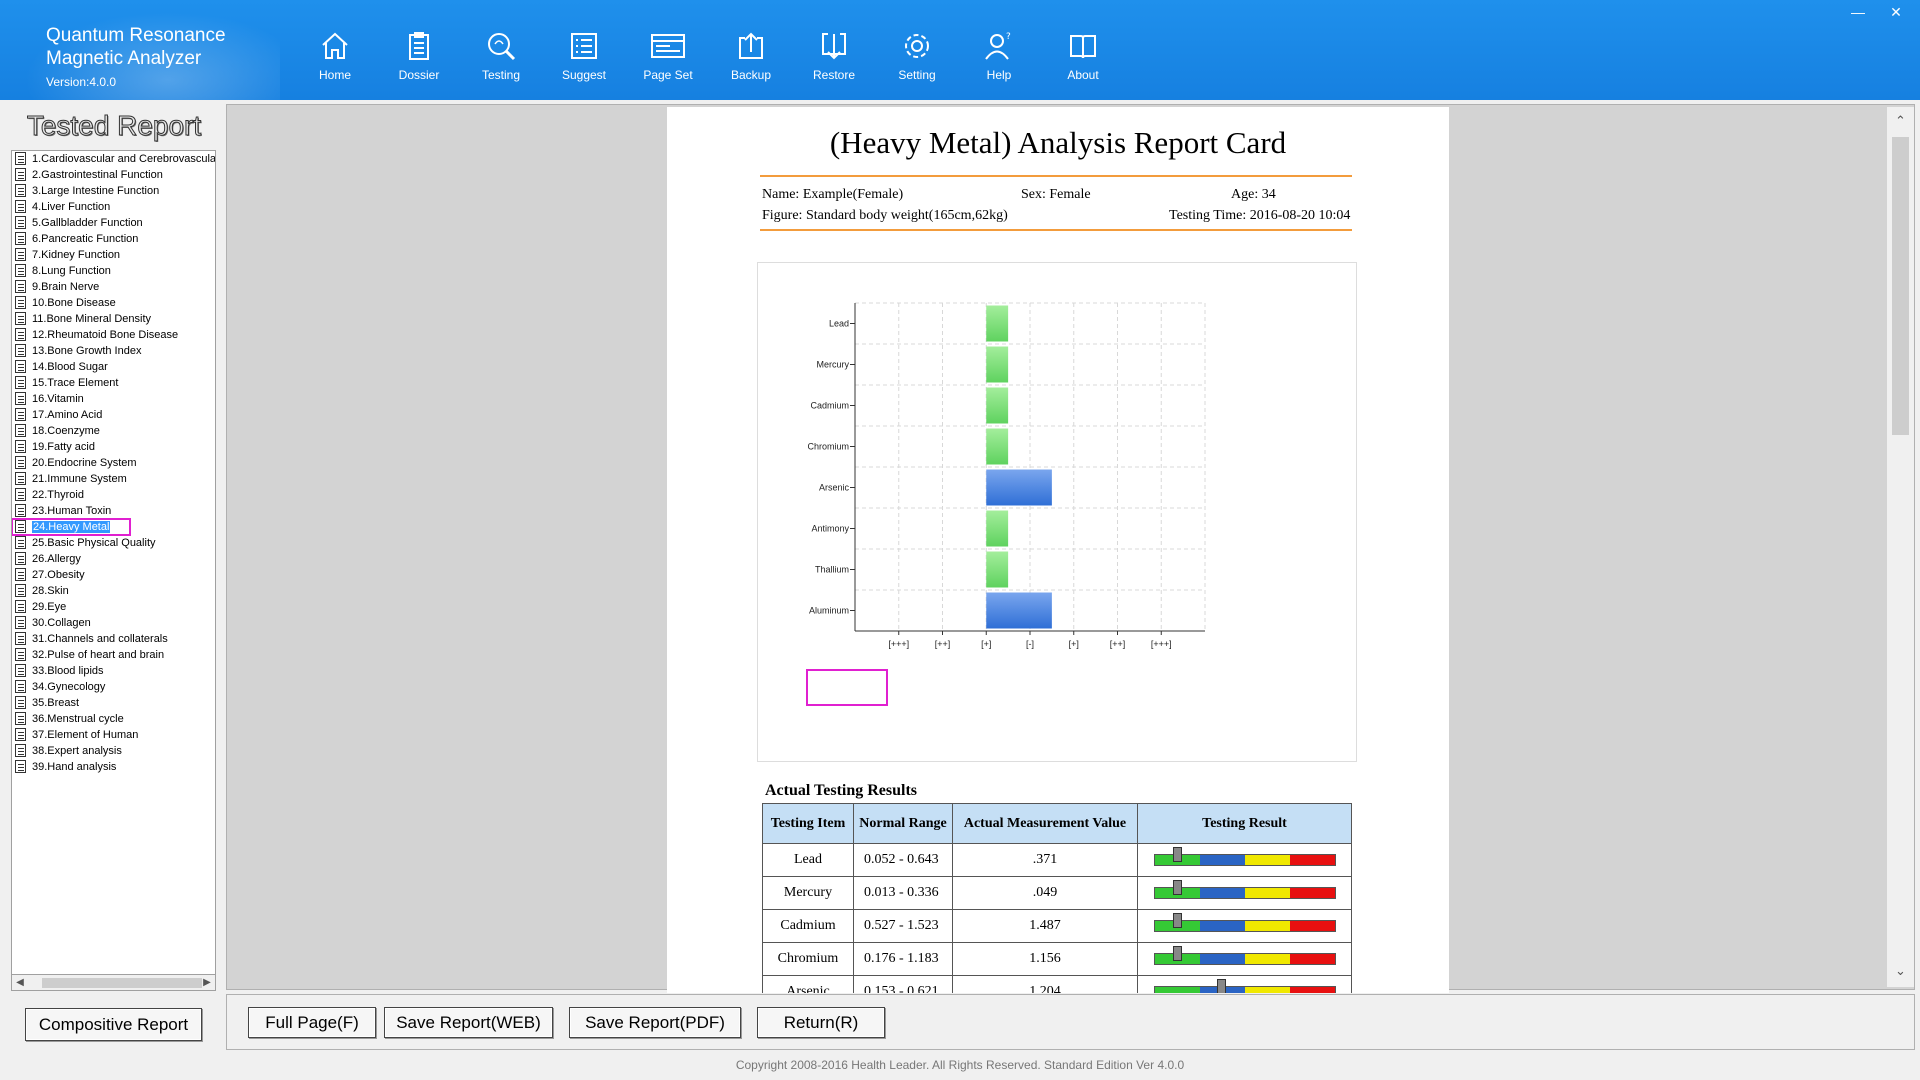  Describe the element at coordinates (136, 35) in the screenshot. I see `app-title-line1: Quantum Resonance` at that location.